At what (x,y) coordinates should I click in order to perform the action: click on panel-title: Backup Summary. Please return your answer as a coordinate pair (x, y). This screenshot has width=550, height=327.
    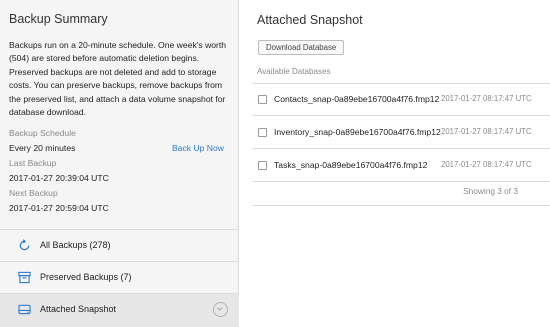
    Looking at the image, I should click on (58, 19).